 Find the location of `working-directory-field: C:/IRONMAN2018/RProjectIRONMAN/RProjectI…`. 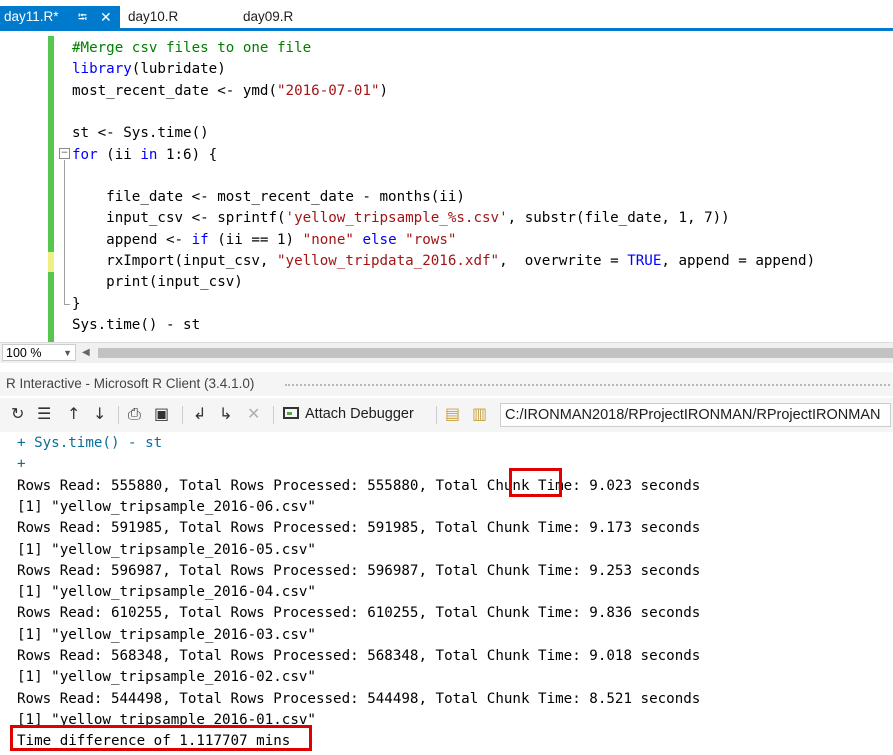

working-directory-field: C:/IRONMAN2018/RProjectIRONMAN/RProjectI… is located at coordinates (695, 415).